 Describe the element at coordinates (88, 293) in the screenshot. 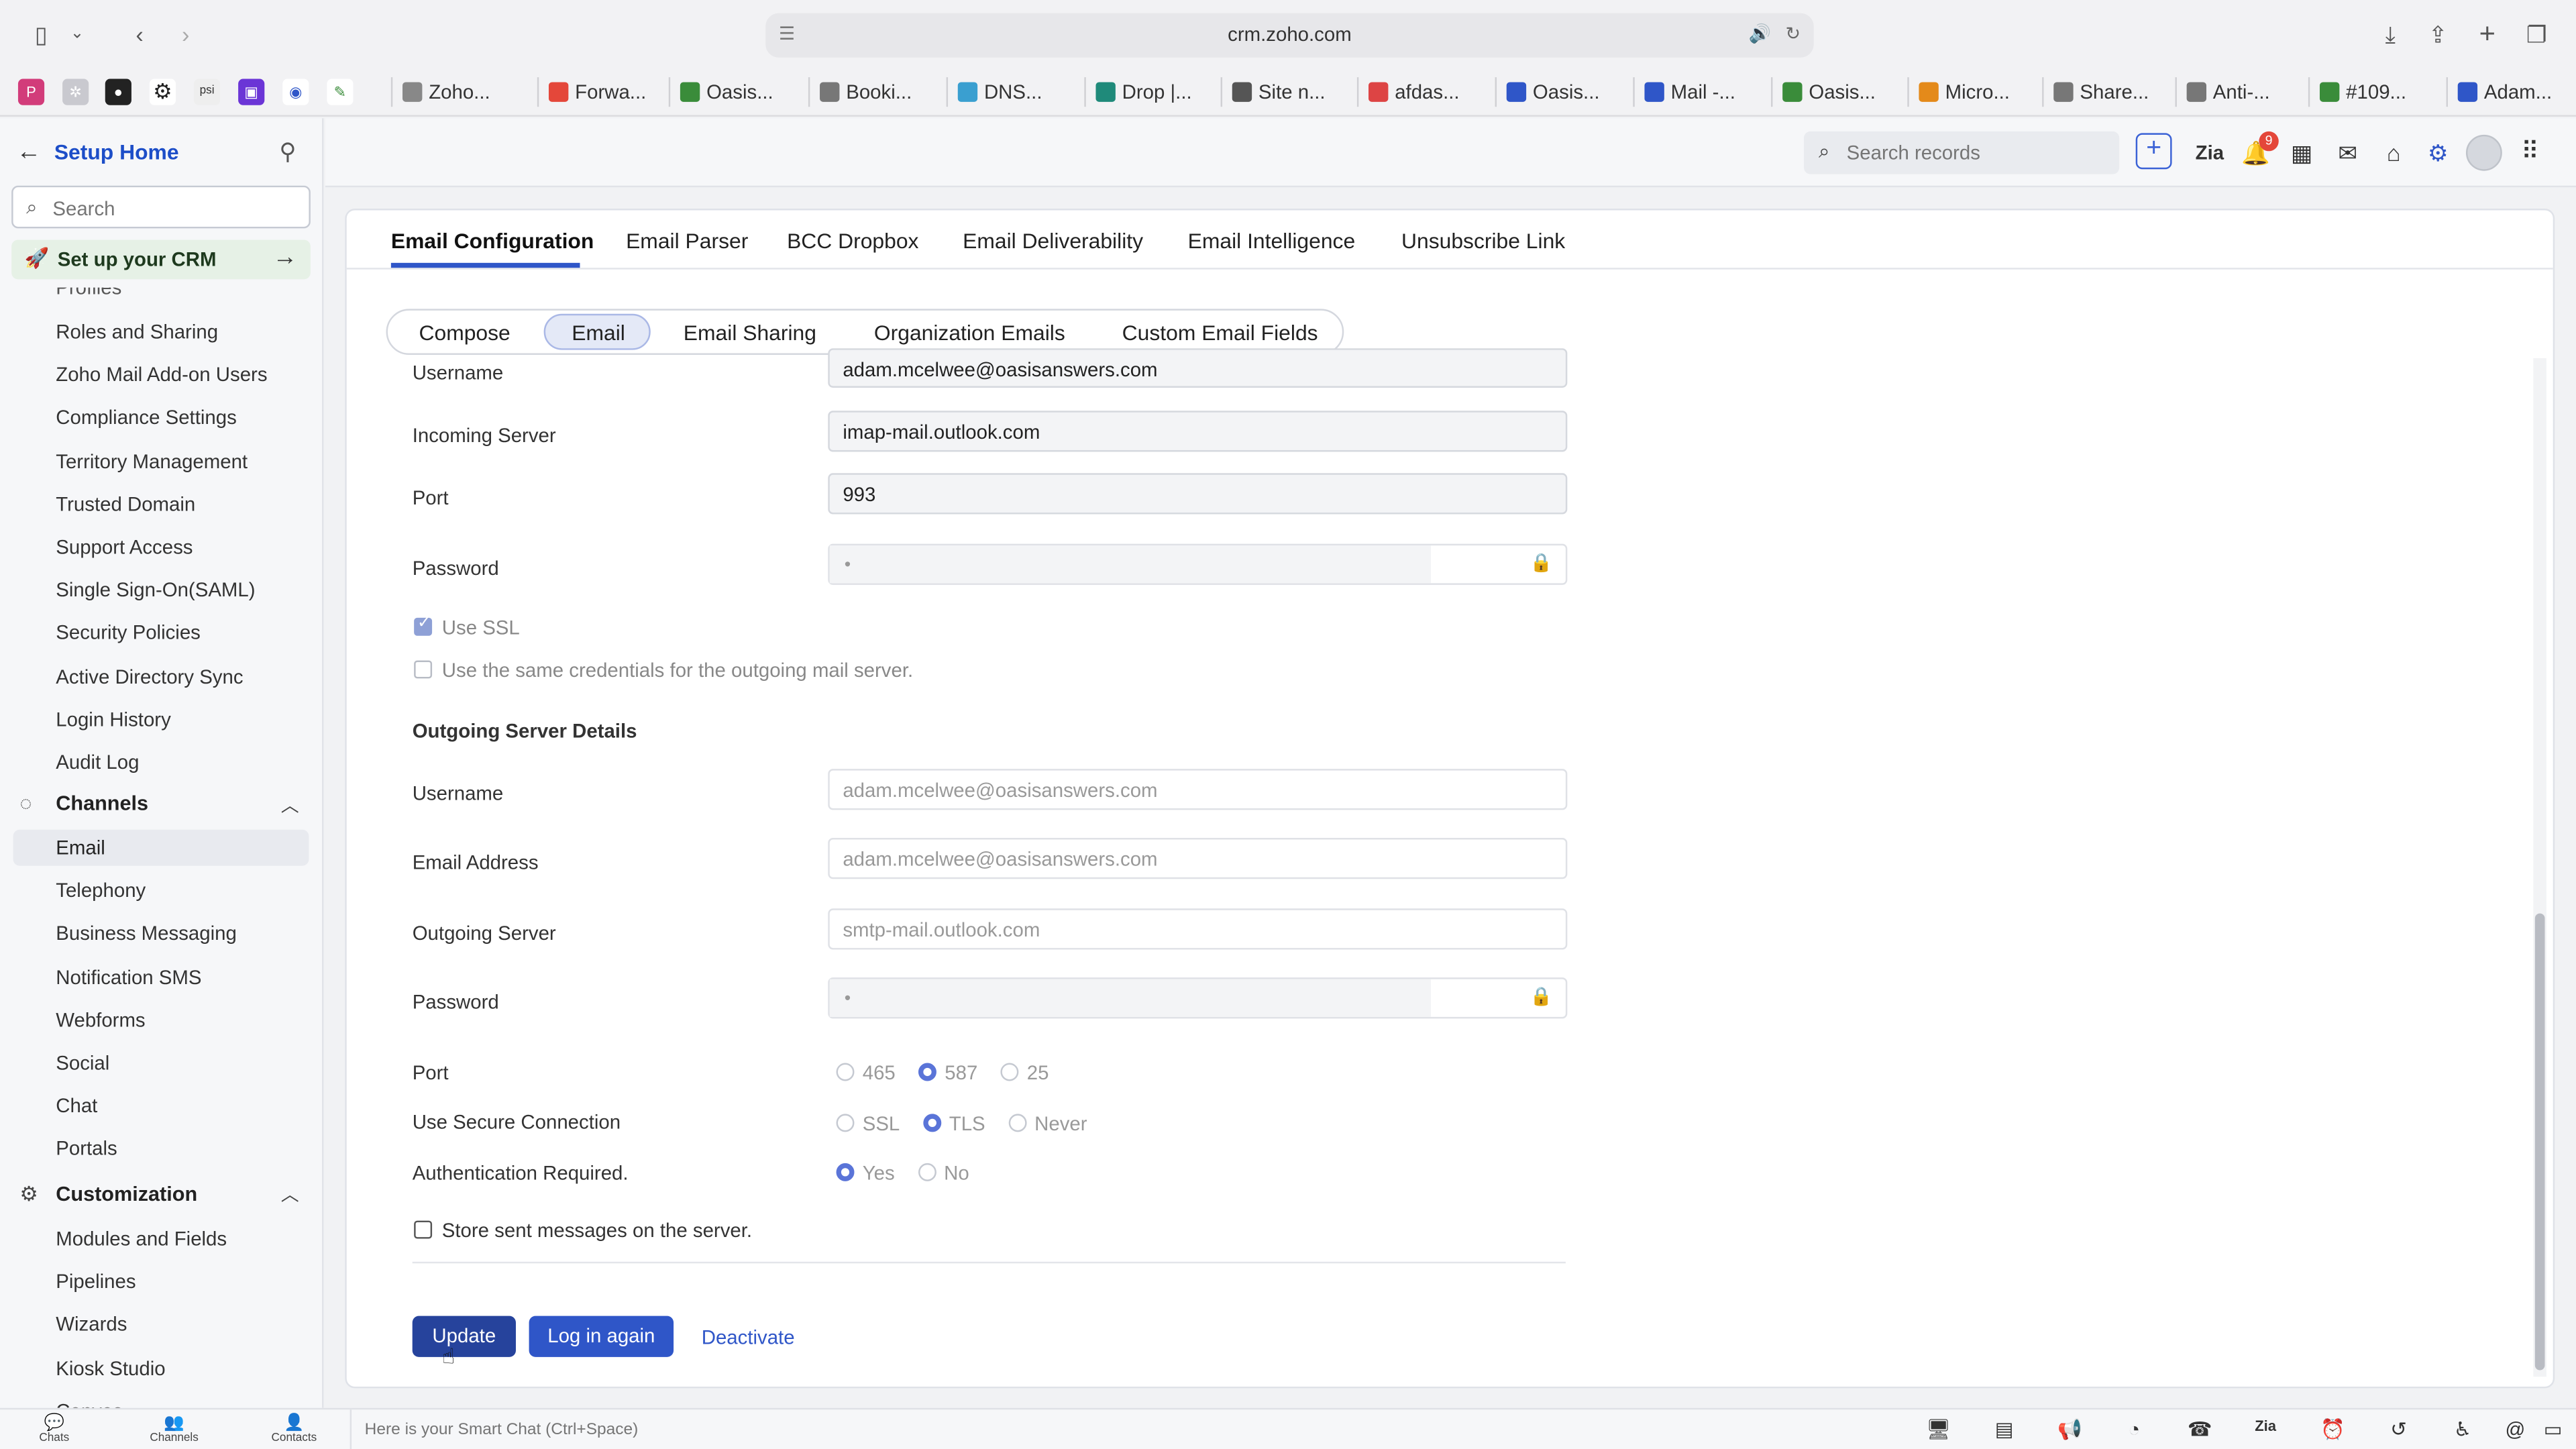

I see `sidebar-item-profiles: Profiles` at that location.